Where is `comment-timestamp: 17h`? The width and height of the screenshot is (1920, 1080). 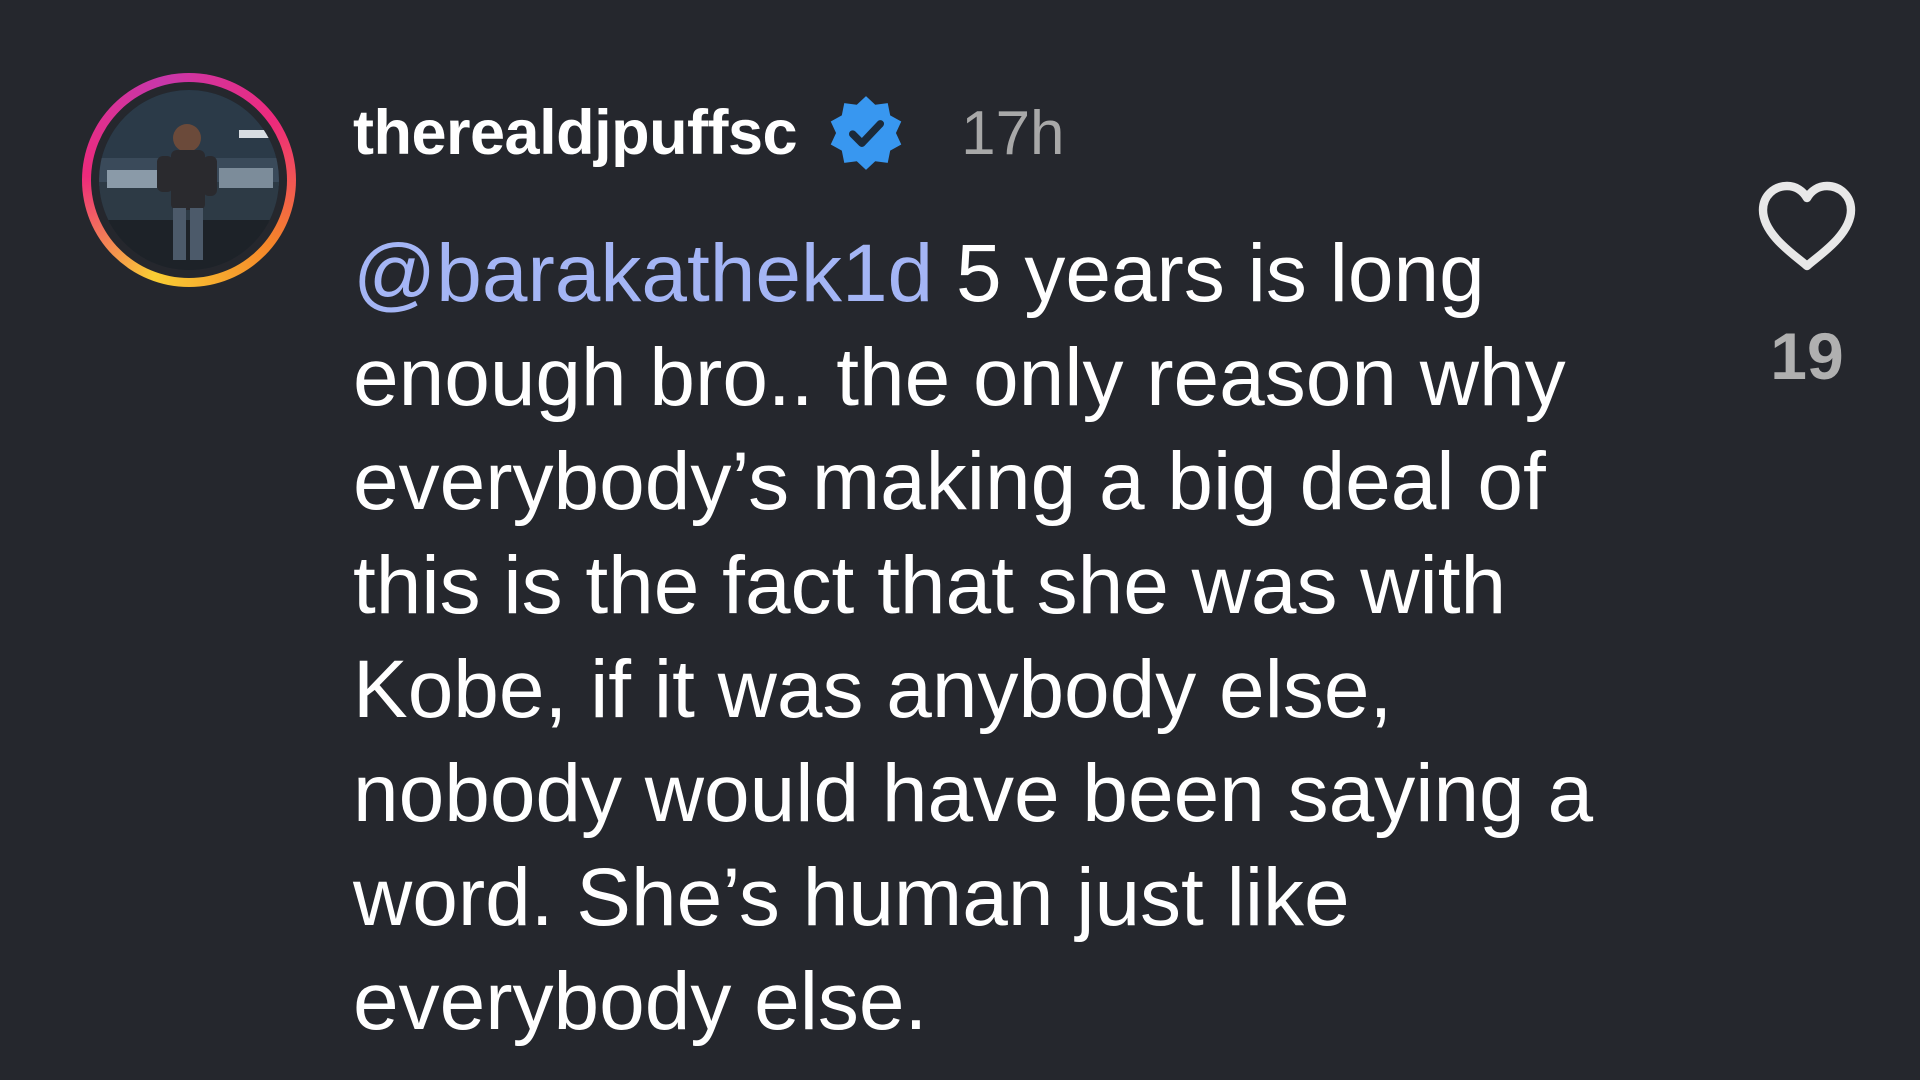 comment-timestamp: 17h is located at coordinates (1013, 133).